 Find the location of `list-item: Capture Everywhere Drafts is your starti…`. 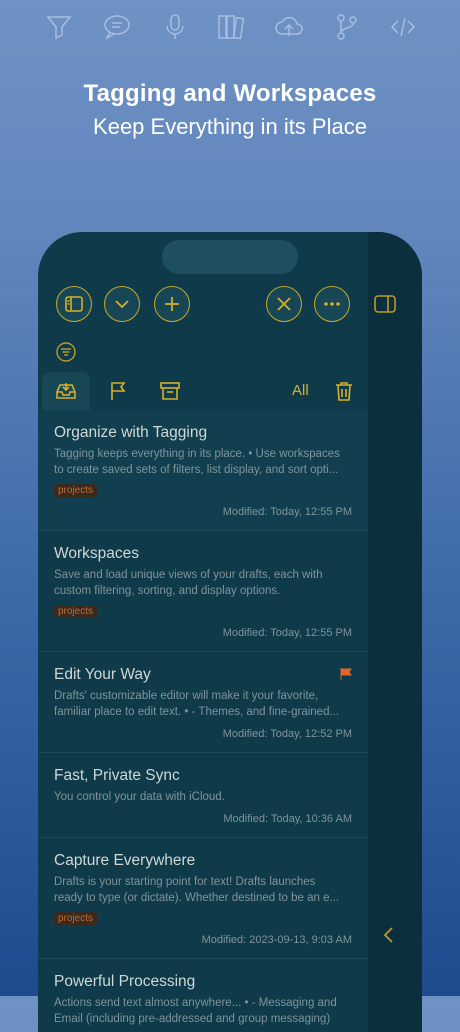

list-item: Capture Everywhere Drafts is your starti… is located at coordinates (203, 898).